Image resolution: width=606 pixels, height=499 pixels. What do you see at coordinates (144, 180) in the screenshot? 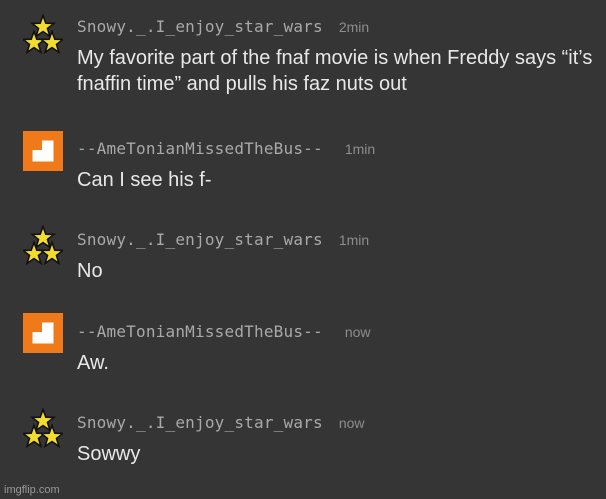
I see `message-text: Can I see his f-` at bounding box center [144, 180].